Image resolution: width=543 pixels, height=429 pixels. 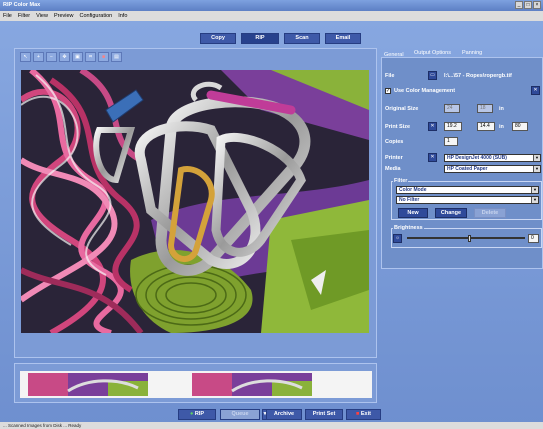 What do you see at coordinates (191, 414) in the screenshot?
I see `rip-go-icon: ●` at bounding box center [191, 414].